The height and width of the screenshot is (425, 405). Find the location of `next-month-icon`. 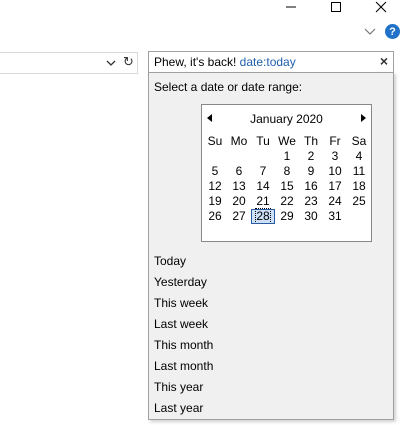

next-month-icon is located at coordinates (363, 118).